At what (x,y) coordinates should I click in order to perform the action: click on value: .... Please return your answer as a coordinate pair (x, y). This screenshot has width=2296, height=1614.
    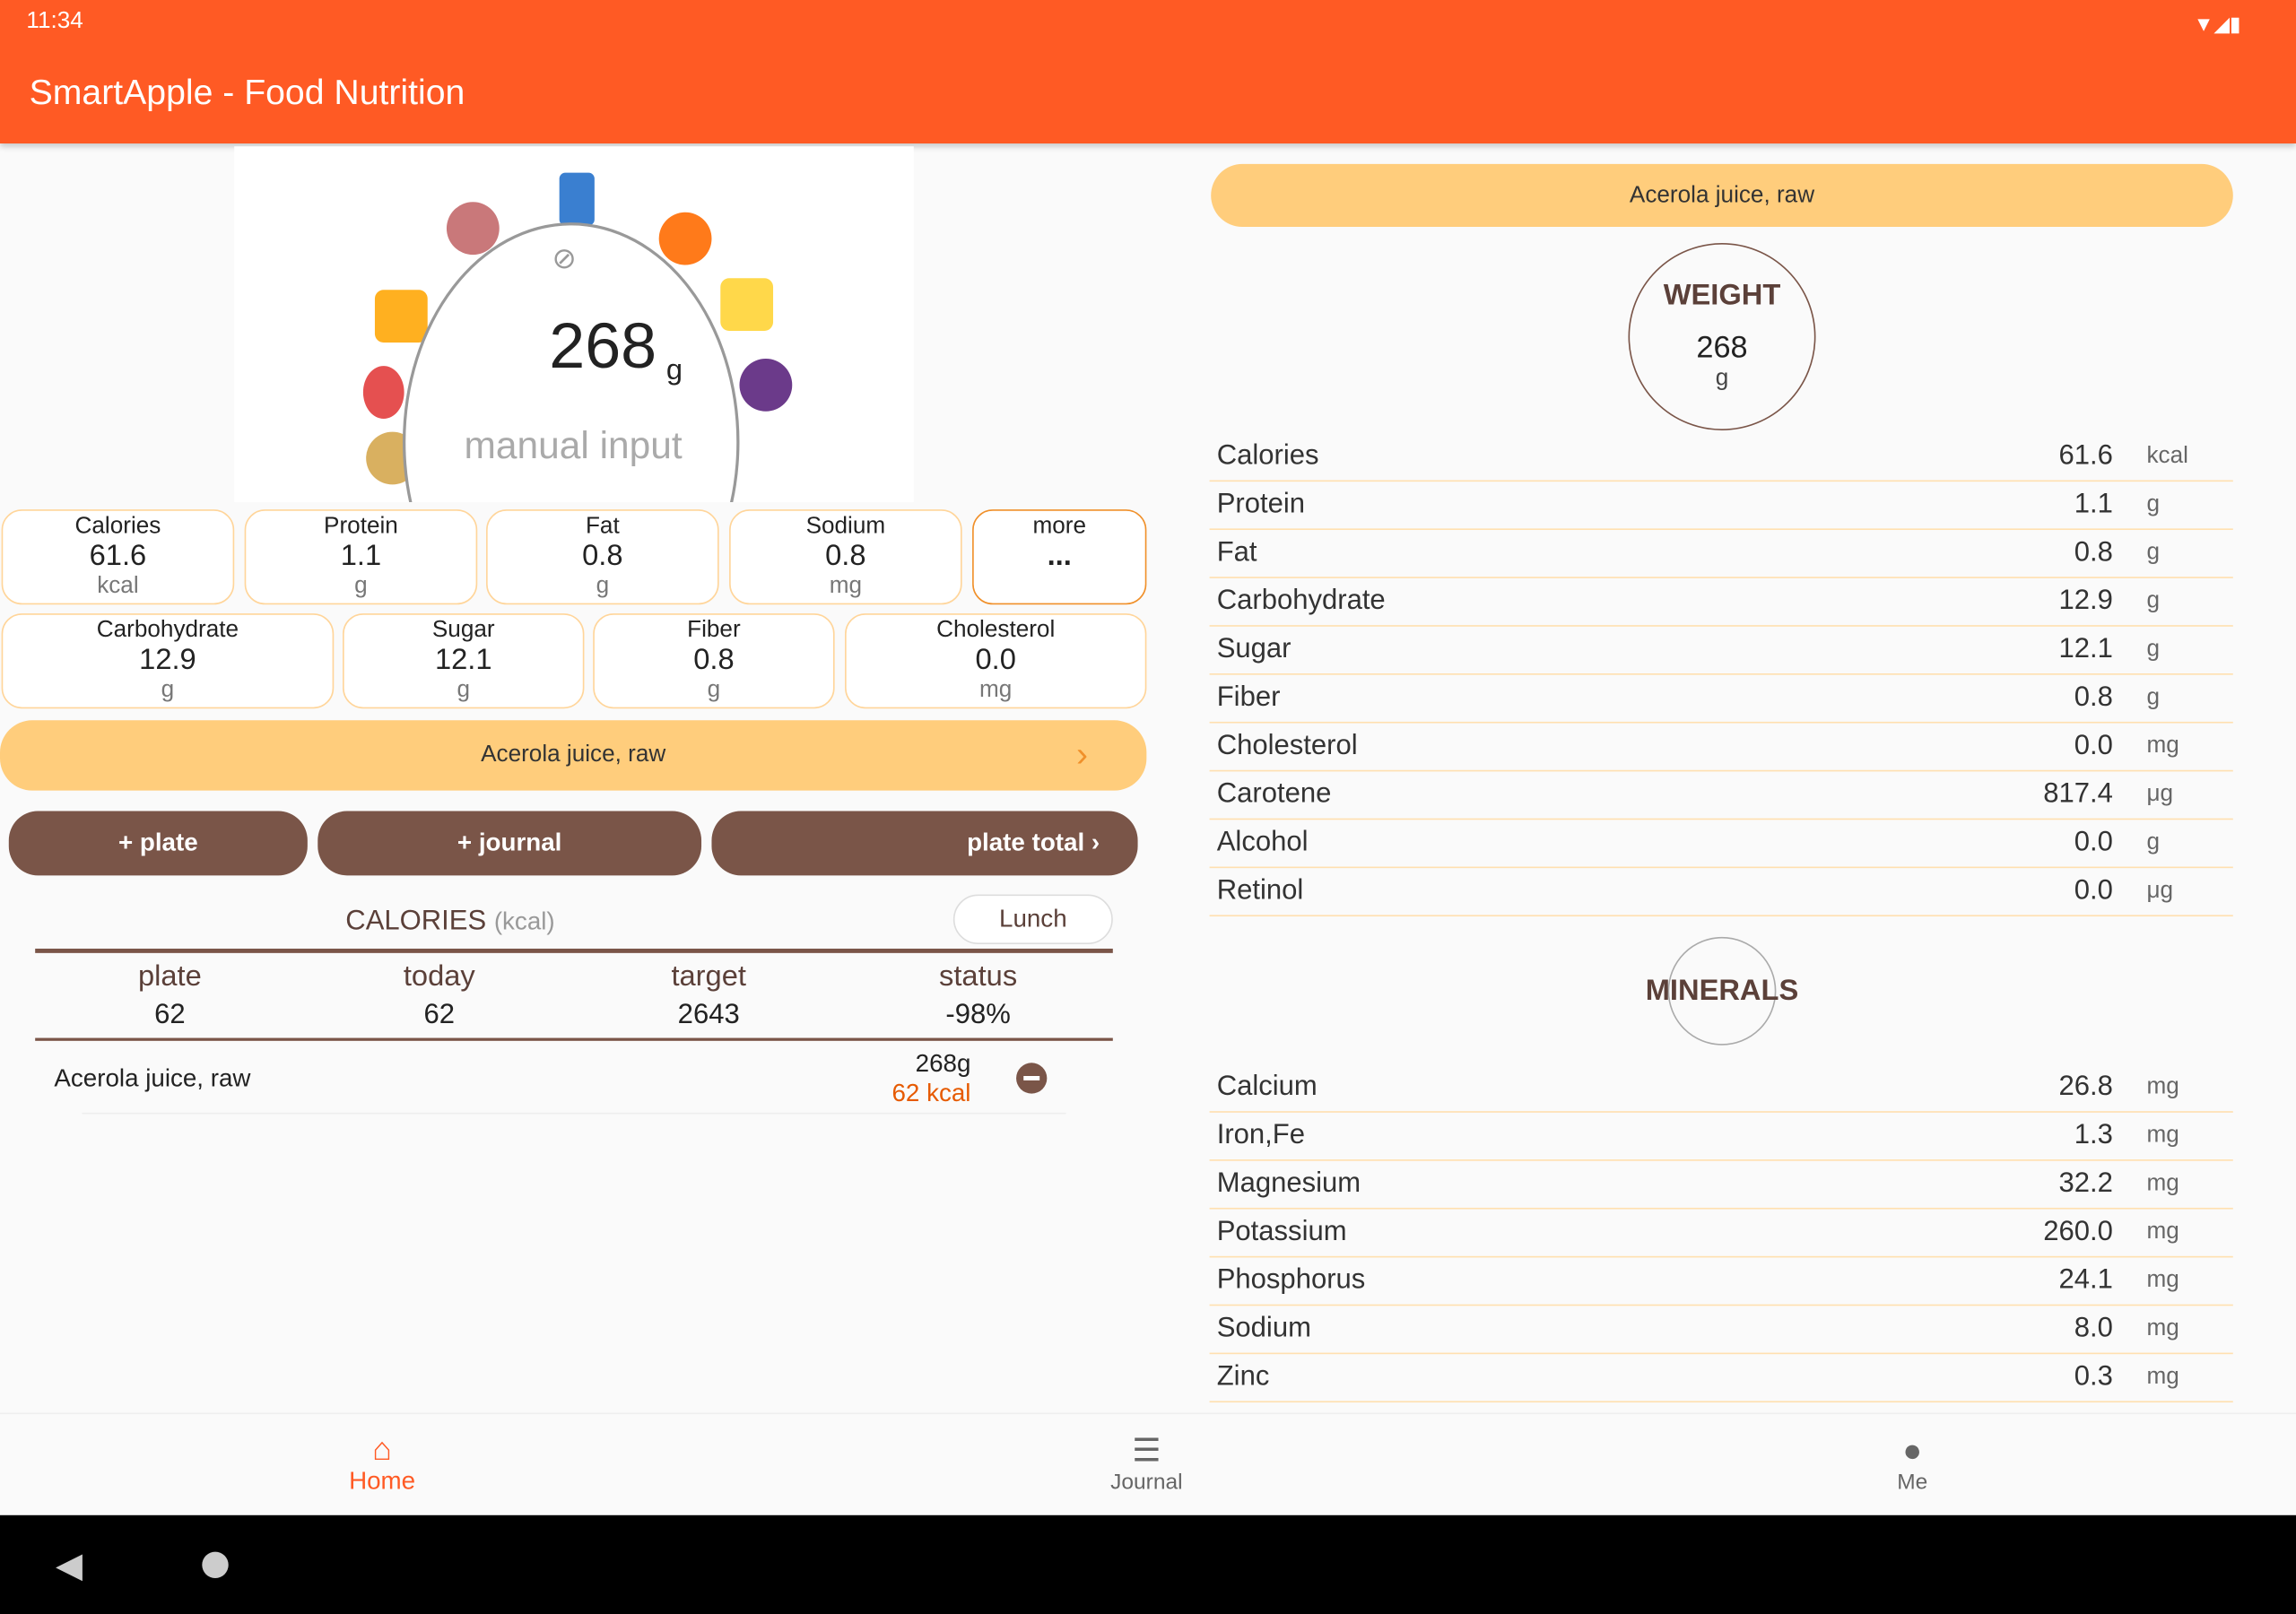
    Looking at the image, I should click on (1059, 557).